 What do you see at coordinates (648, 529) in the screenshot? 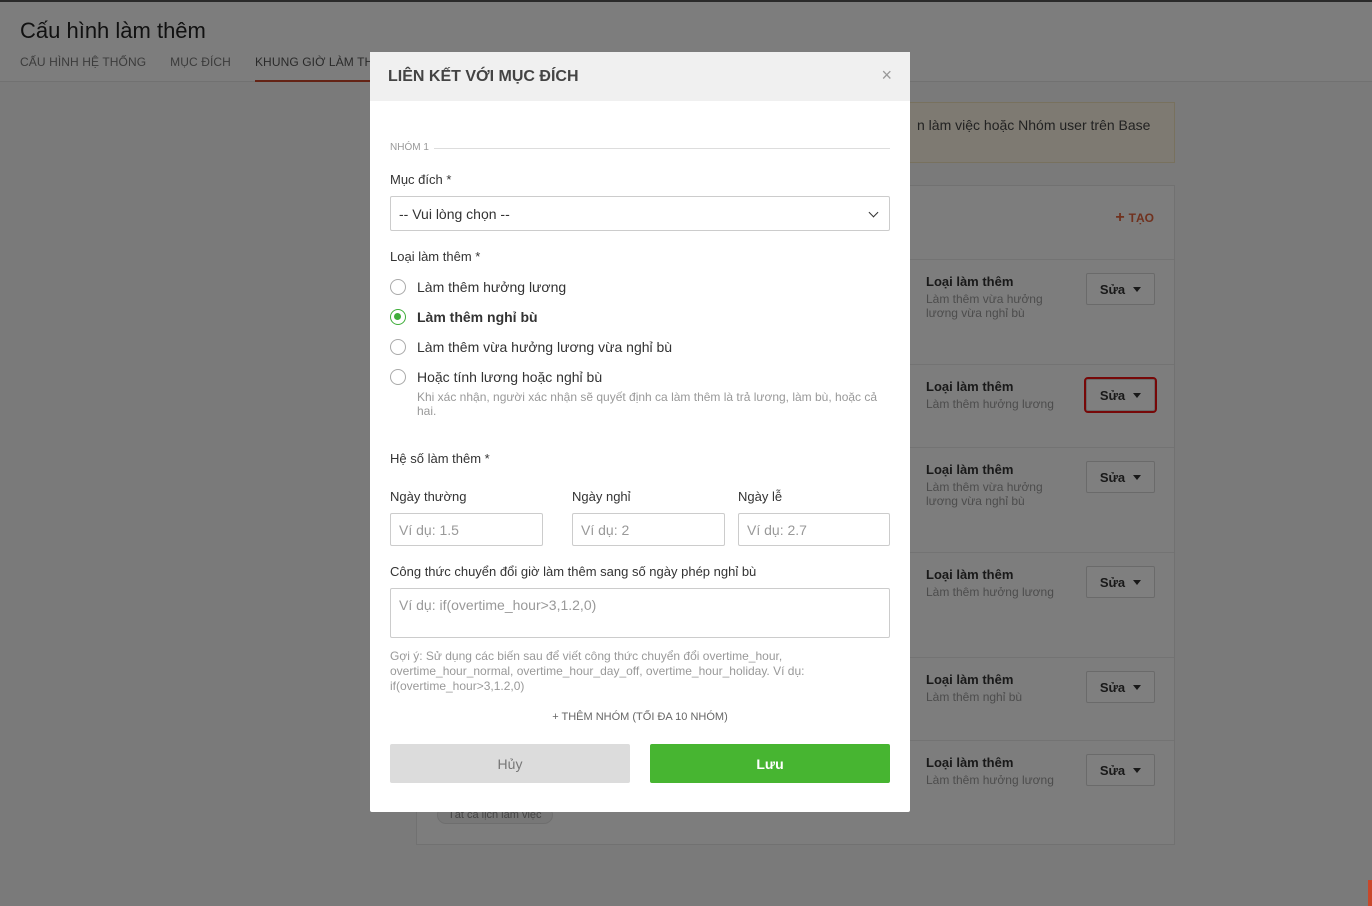
I see `day-off-coefficient-input: Ví dụ: 2` at bounding box center [648, 529].